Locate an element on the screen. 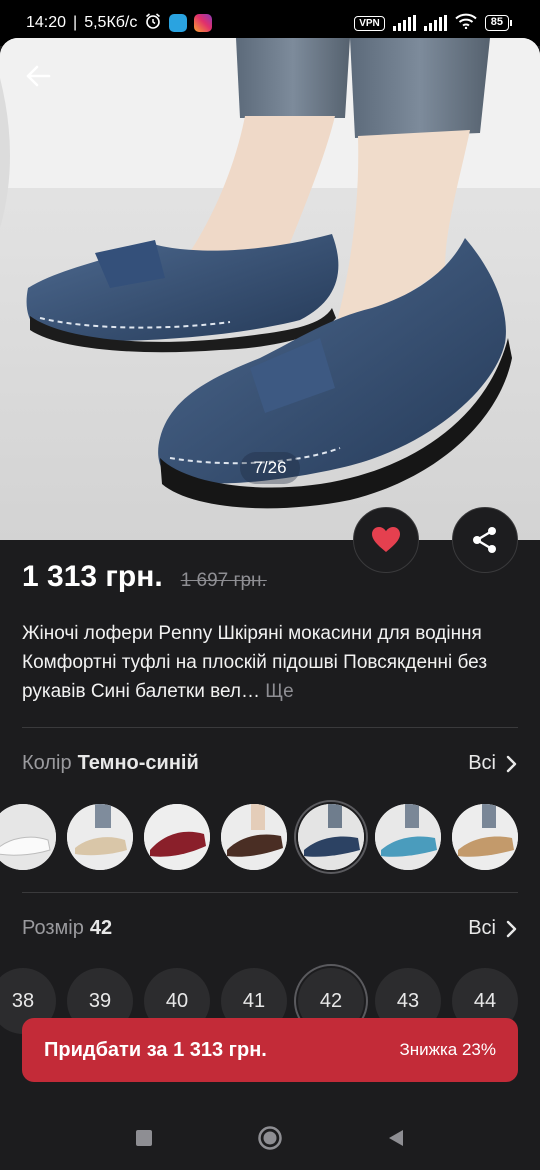 This screenshot has width=540, height=1170. back-nav-button is located at coordinates (396, 1138).